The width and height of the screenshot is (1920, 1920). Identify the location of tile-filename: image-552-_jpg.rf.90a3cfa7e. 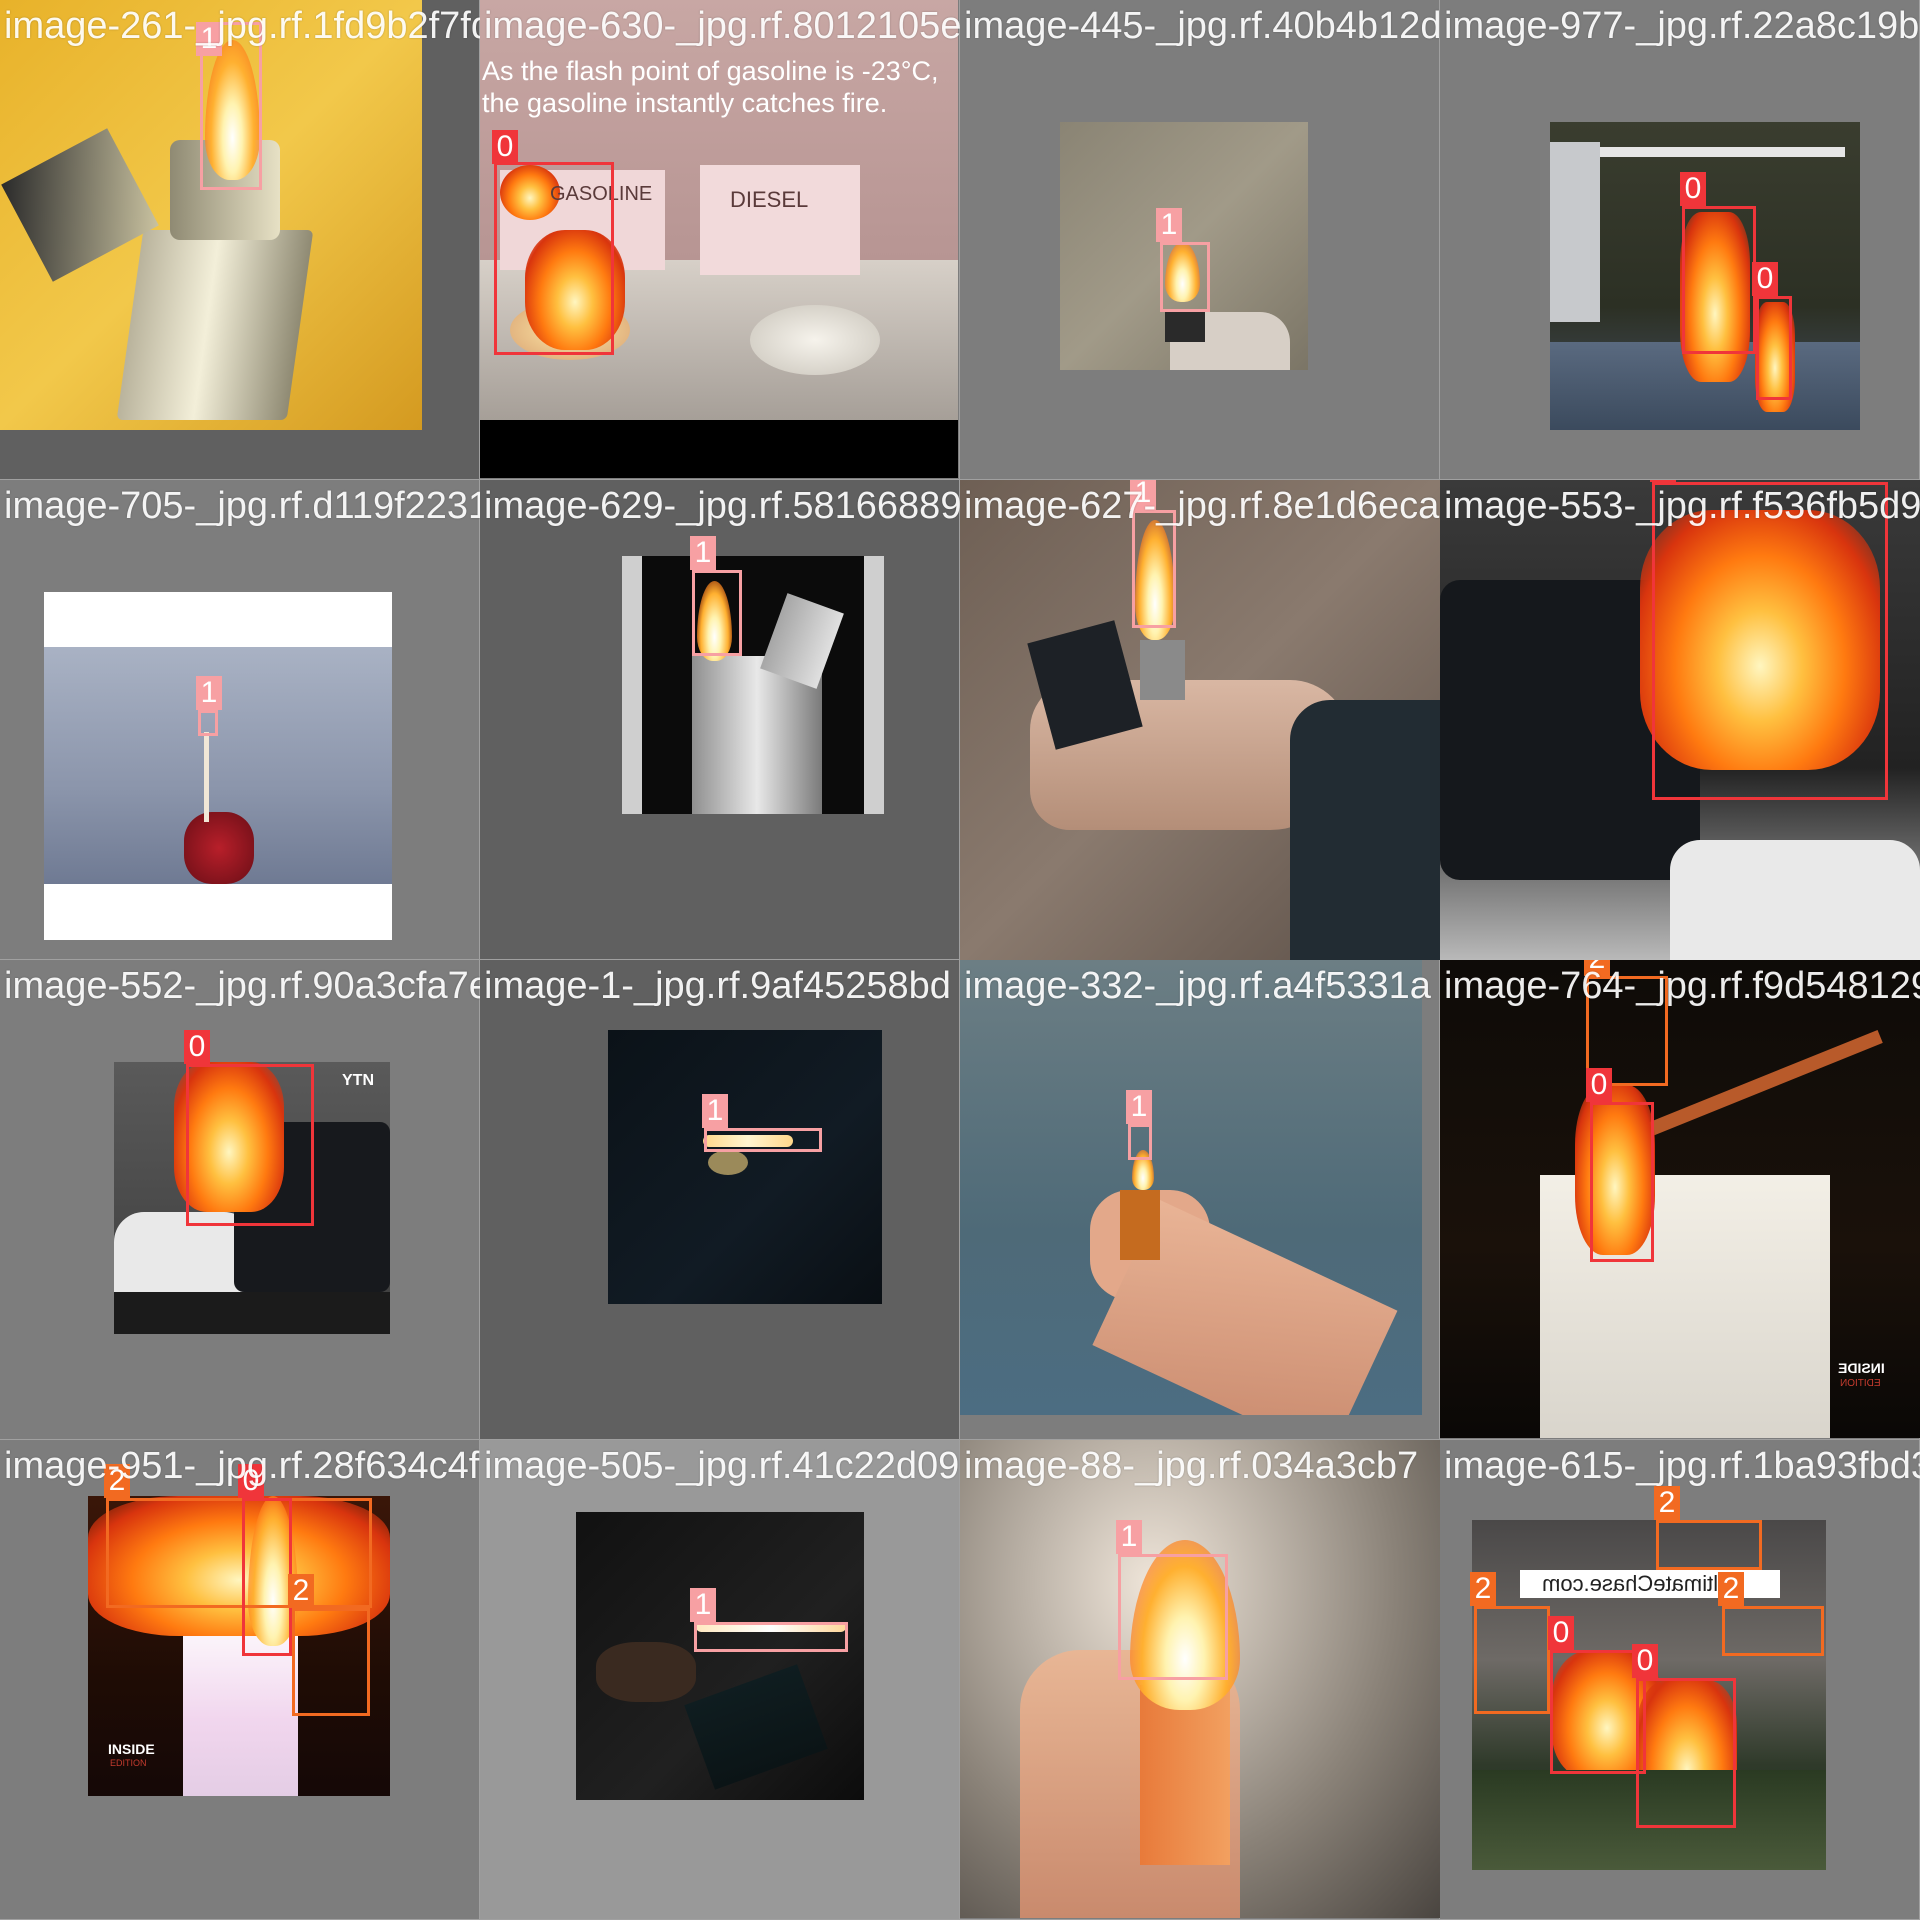
(242, 986).